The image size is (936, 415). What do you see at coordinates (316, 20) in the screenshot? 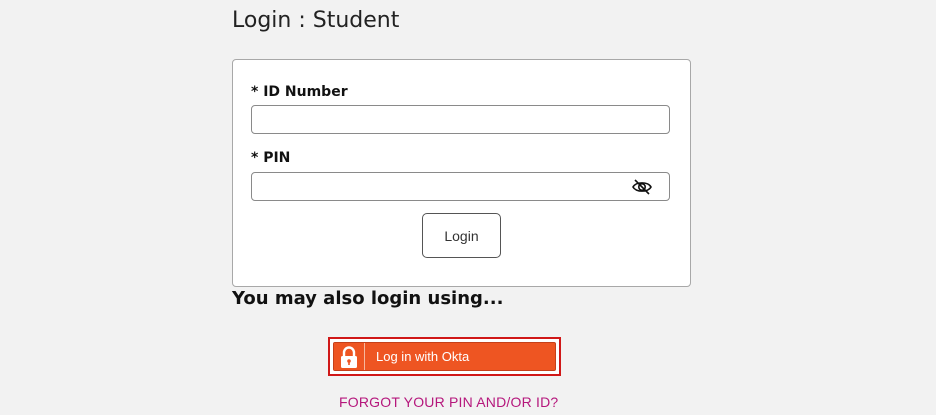
I see `page-title: Login : Student` at bounding box center [316, 20].